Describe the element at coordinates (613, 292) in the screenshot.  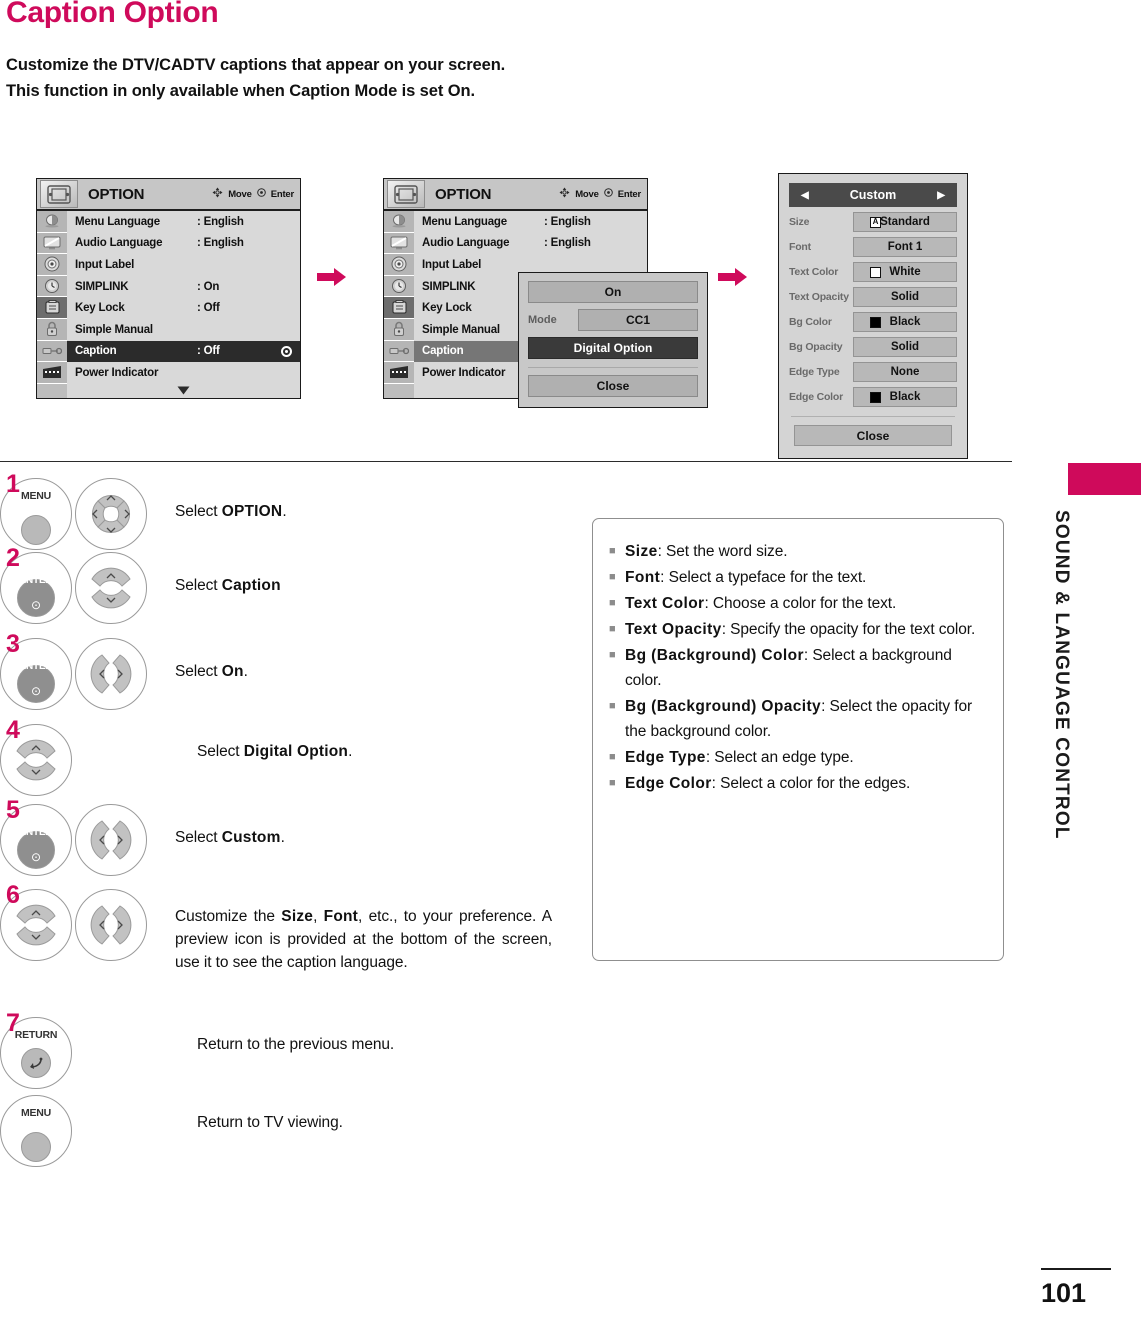
I see `caption-on-button: On` at that location.